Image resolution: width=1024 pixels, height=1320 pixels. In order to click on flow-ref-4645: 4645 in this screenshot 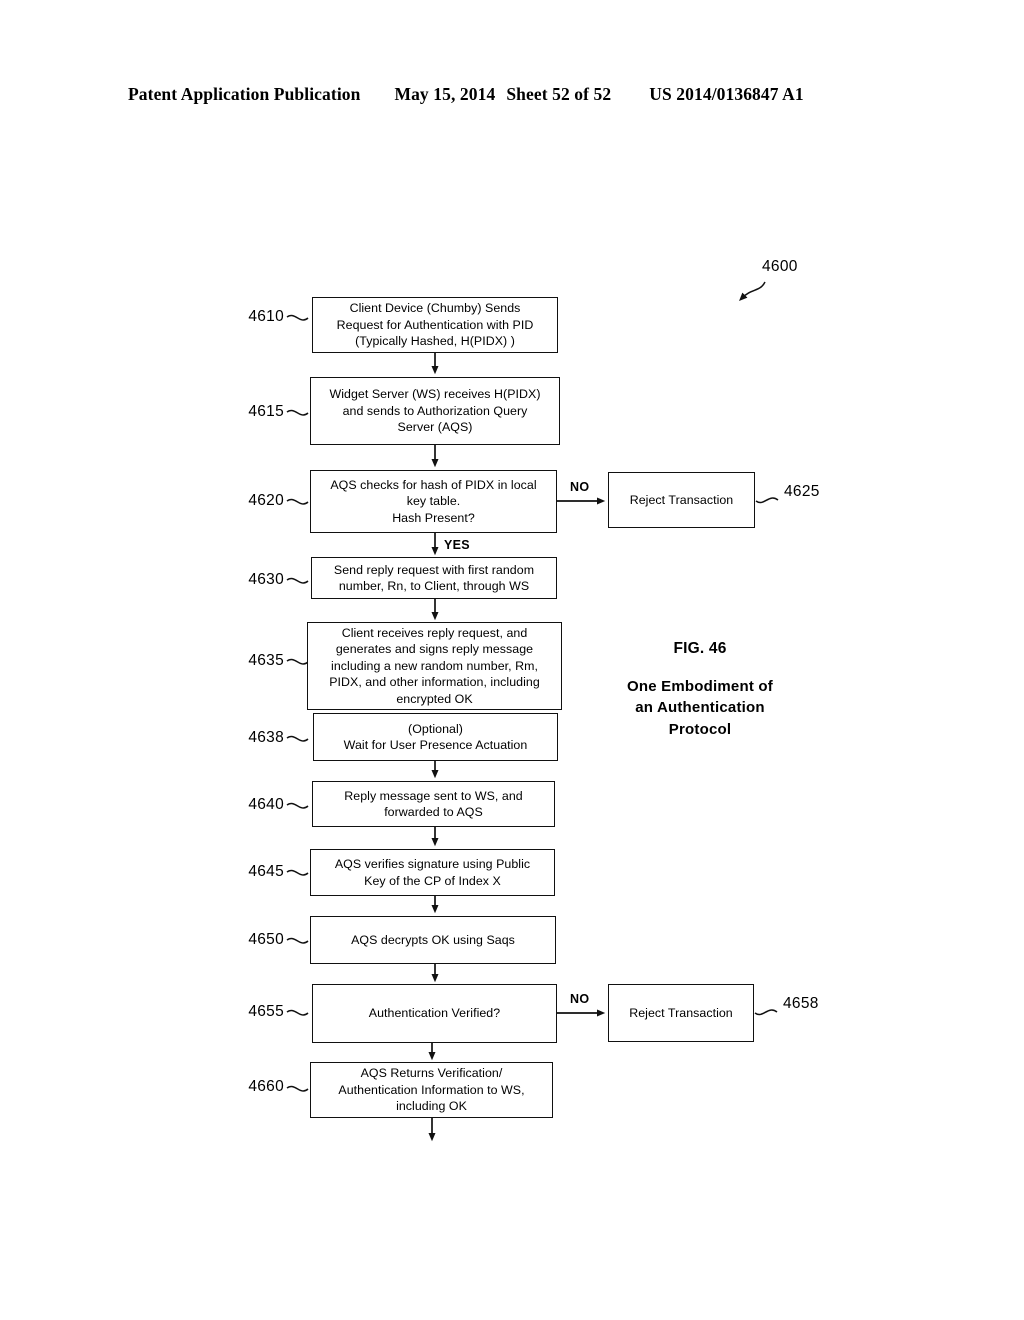, I will do `click(266, 871)`.